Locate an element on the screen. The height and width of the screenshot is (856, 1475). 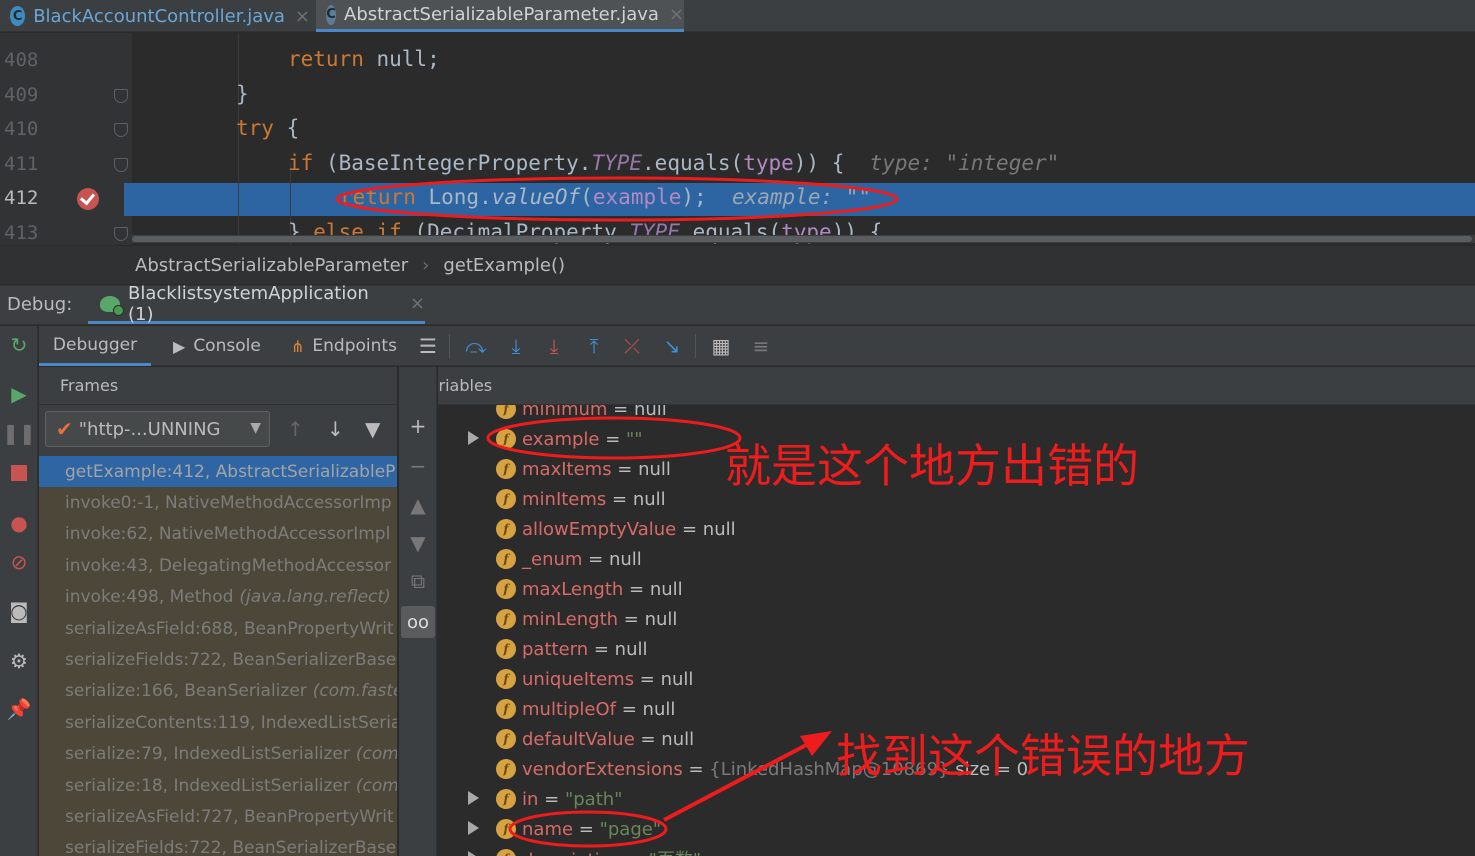
frame-row: invoke:62, NativeMethodAccessorImpl is located at coordinates (218, 534).